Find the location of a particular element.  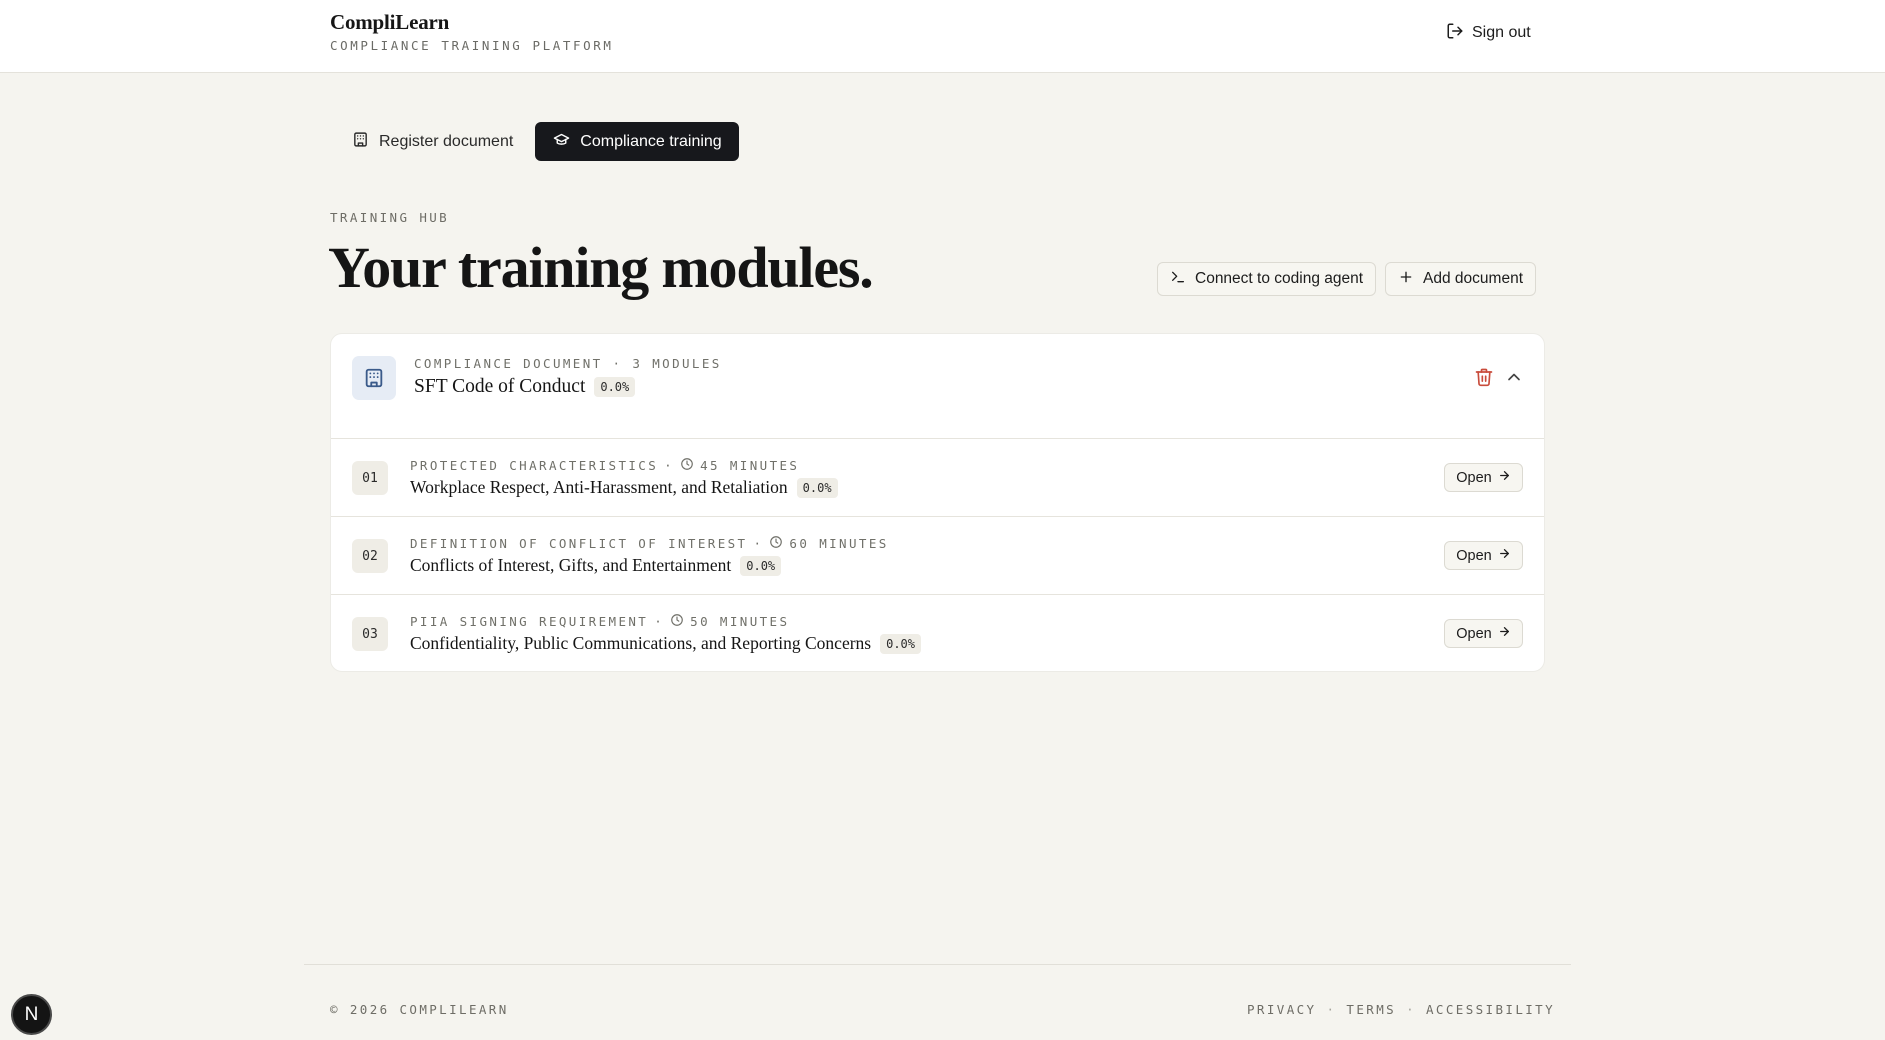

document-meta: COMPLIANCE DOCUMENT · 3 MODULES is located at coordinates (568, 363).